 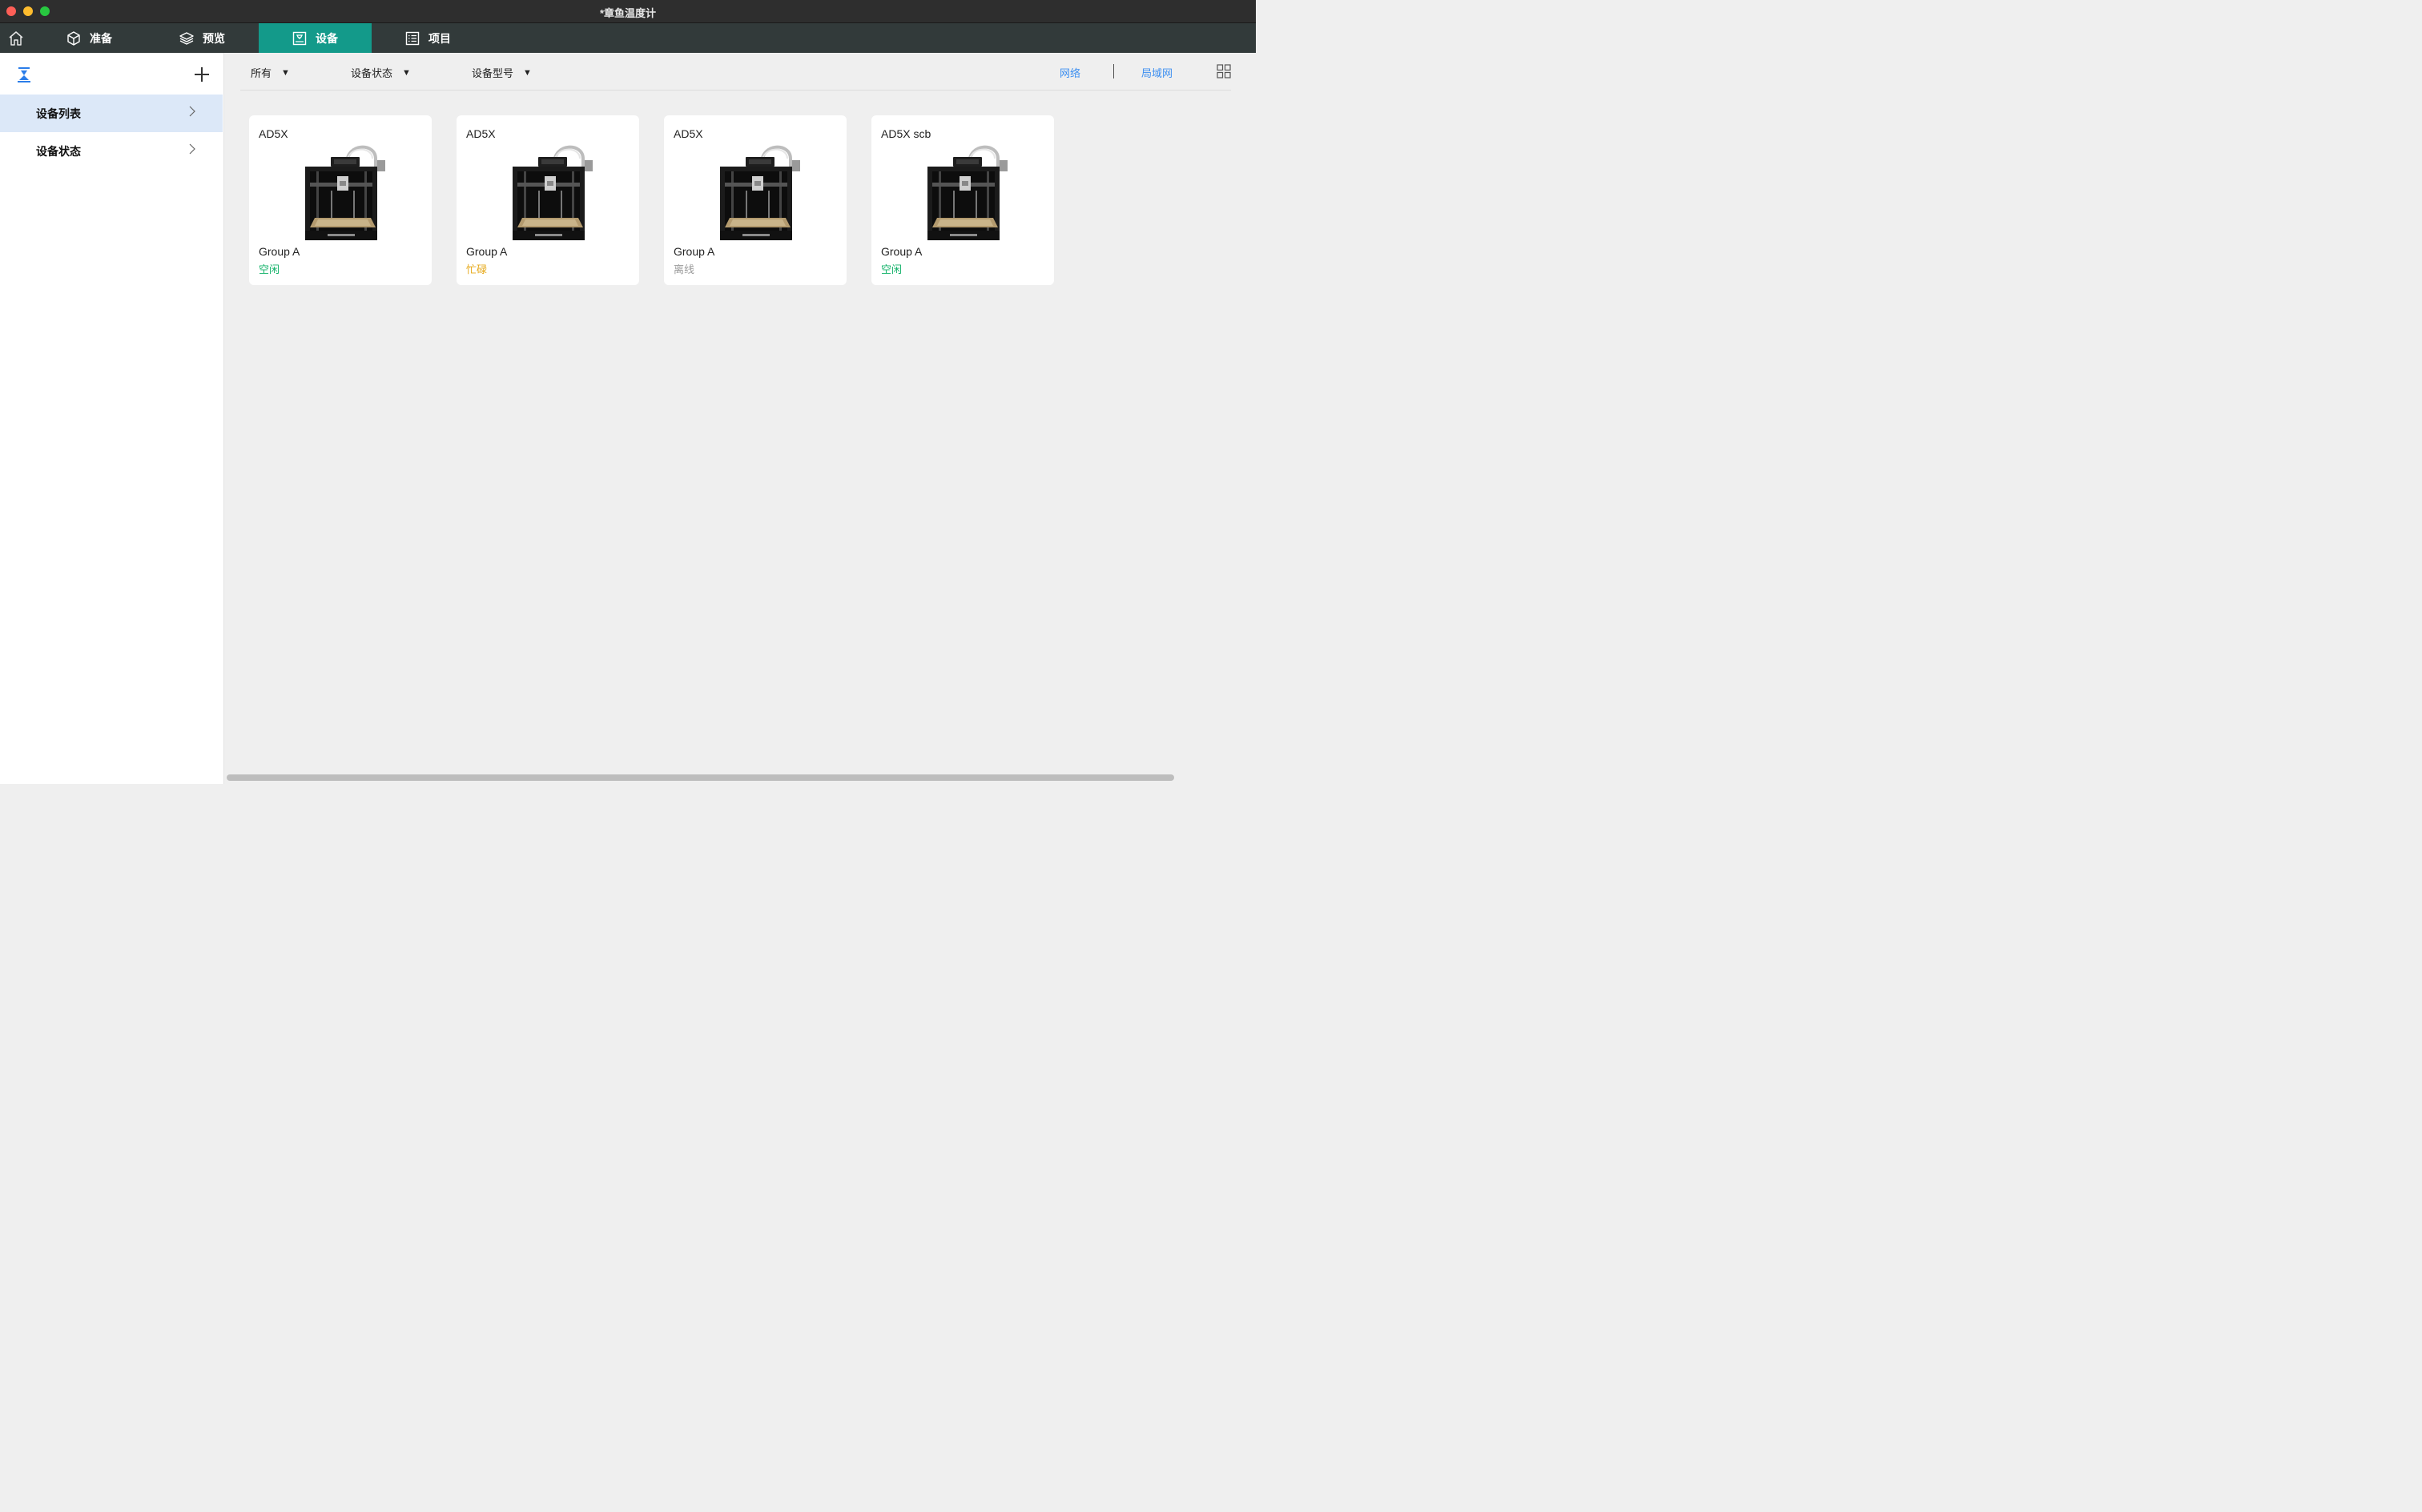 What do you see at coordinates (112, 418) in the screenshot?
I see `sidebar: 设备列表 设备状态` at bounding box center [112, 418].